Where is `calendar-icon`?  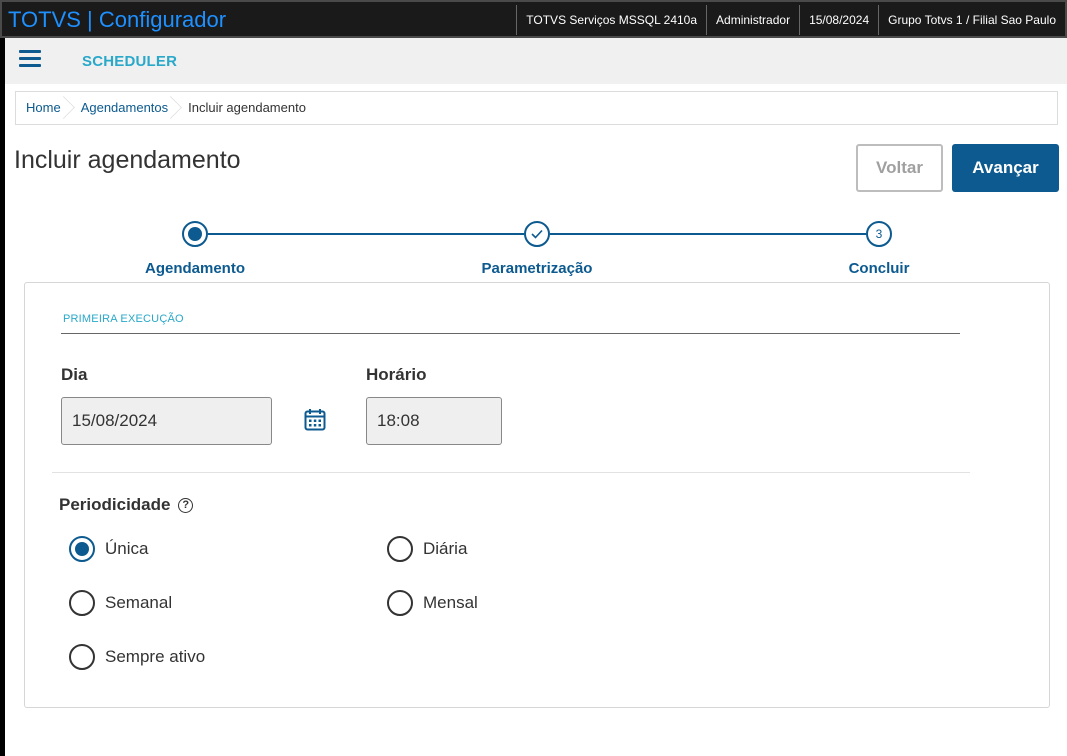
calendar-icon is located at coordinates (315, 420).